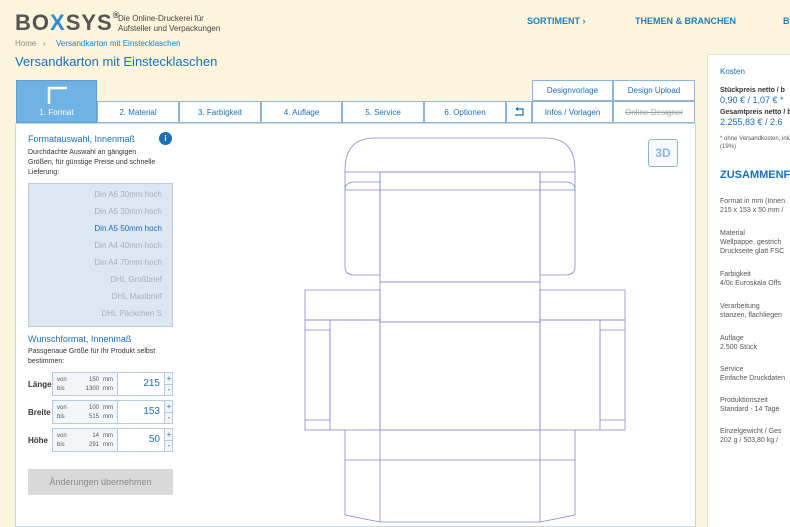 The image size is (790, 527). Describe the element at coordinates (131, 313) in the screenshot. I see `format-option: DHL Päckchen S` at that location.